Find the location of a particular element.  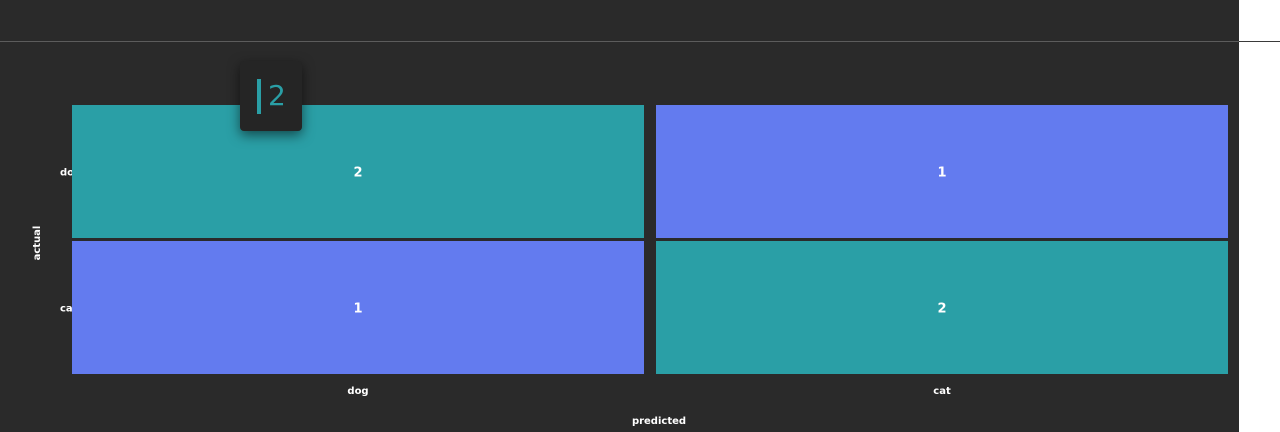

hover-tooltip: 2 is located at coordinates (271, 96).